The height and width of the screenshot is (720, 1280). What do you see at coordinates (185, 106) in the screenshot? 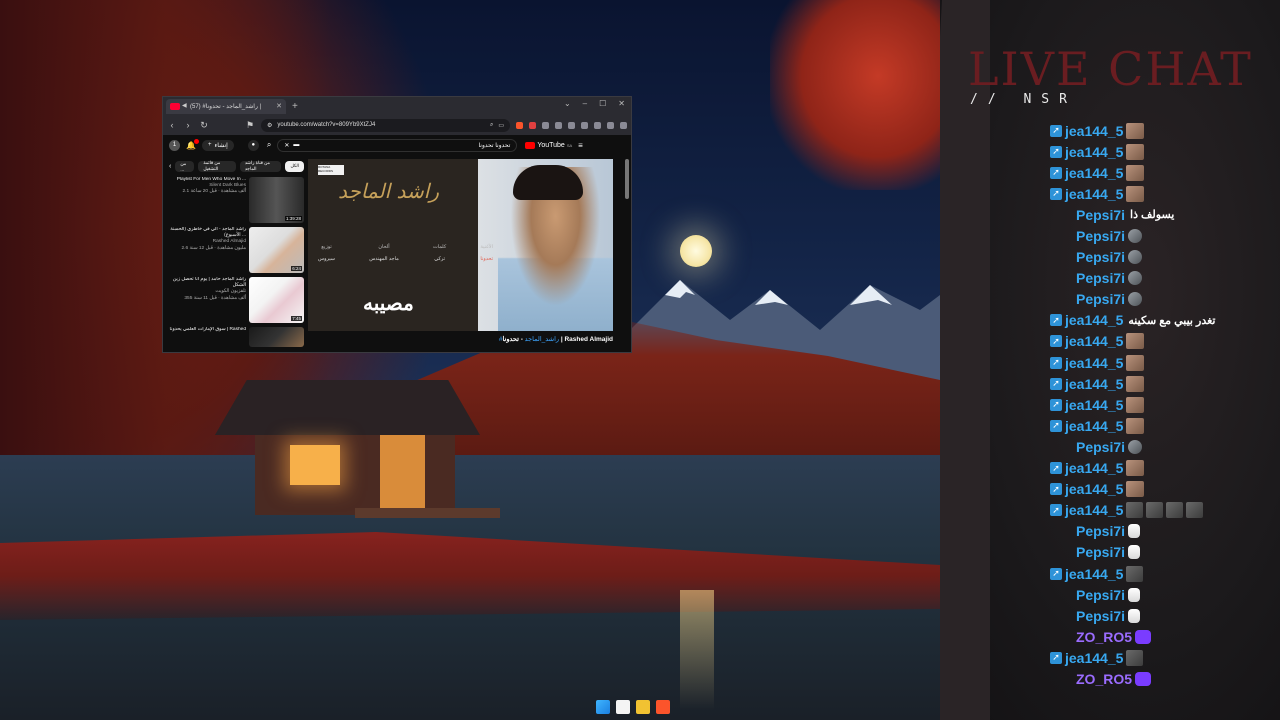
I see `audio-icon: ◀` at bounding box center [185, 106].